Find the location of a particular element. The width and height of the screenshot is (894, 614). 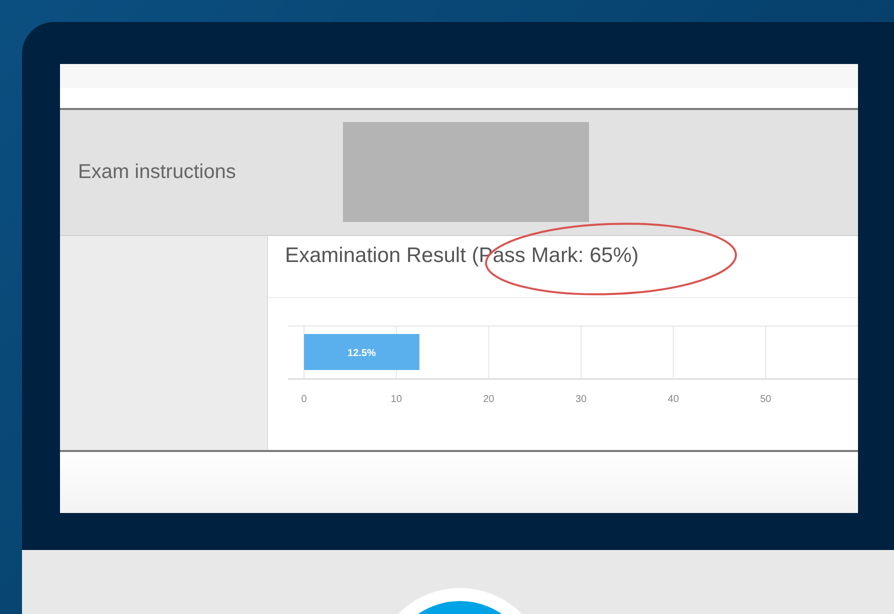

tick-label: 30 is located at coordinates (581, 399).